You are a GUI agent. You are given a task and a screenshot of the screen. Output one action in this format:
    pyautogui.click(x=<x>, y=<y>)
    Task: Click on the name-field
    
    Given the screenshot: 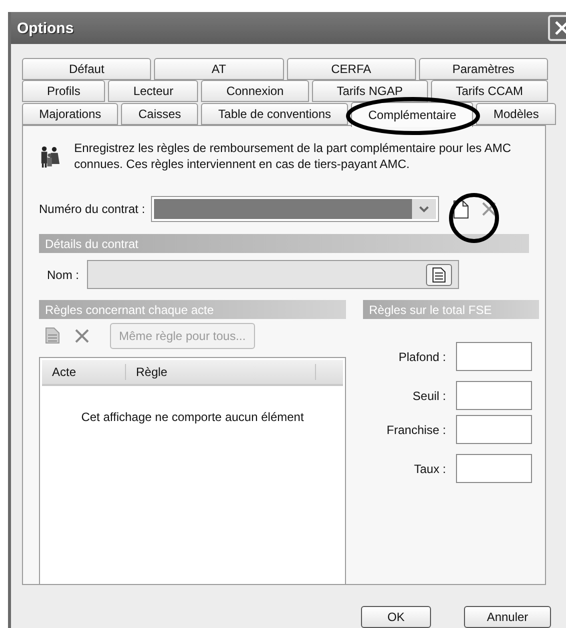 What is the action you would take?
    pyautogui.click(x=273, y=274)
    